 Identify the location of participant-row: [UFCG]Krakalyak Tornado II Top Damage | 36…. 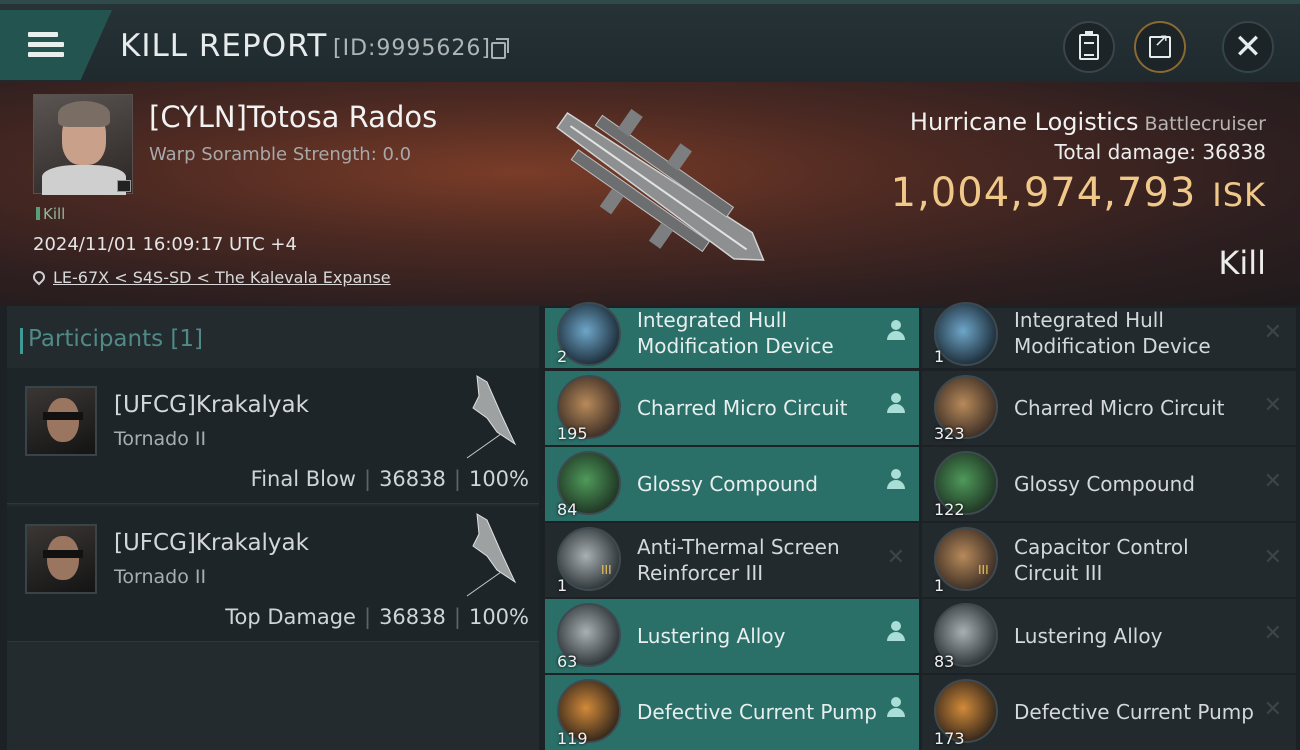
(273, 574).